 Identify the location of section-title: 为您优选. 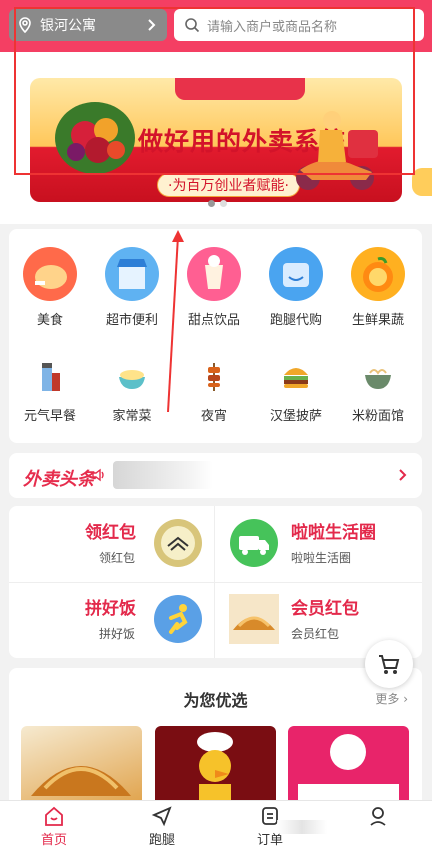
(215, 700).